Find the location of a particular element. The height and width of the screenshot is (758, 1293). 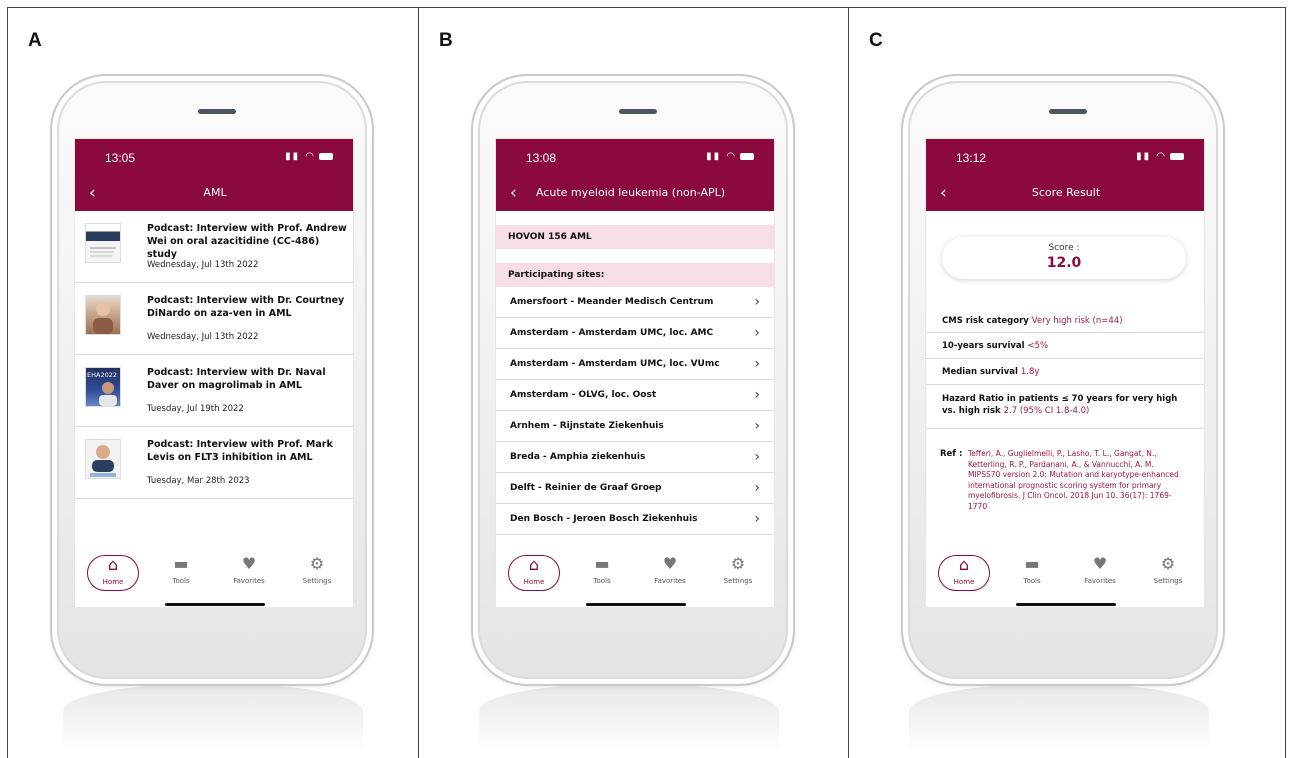

status-time: 13:05 is located at coordinates (120, 158).